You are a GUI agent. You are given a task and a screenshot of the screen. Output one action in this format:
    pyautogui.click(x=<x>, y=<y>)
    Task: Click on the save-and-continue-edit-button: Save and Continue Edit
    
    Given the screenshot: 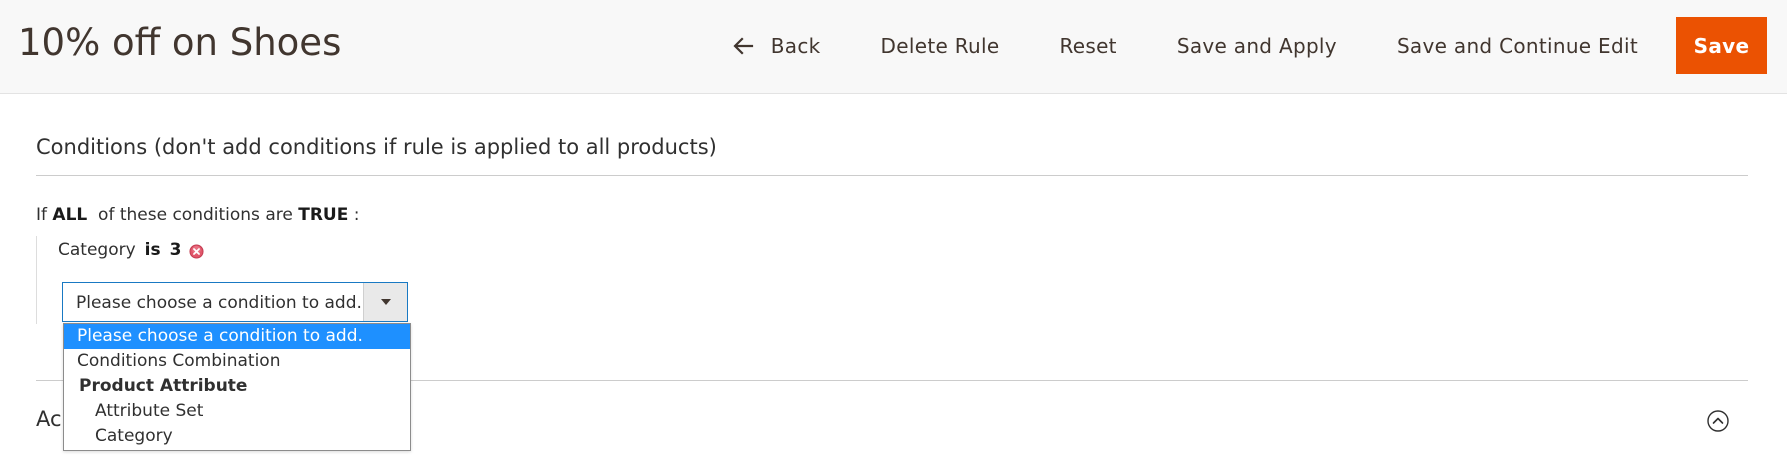 What is the action you would take?
    pyautogui.click(x=1517, y=45)
    